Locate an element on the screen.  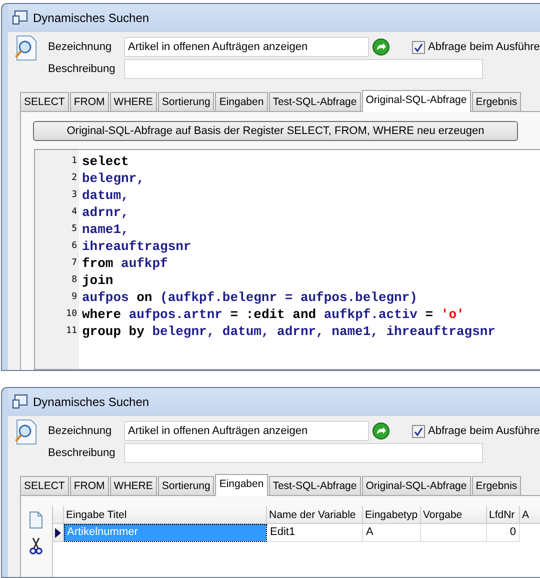
line-number: 1 is located at coordinates (75, 161).